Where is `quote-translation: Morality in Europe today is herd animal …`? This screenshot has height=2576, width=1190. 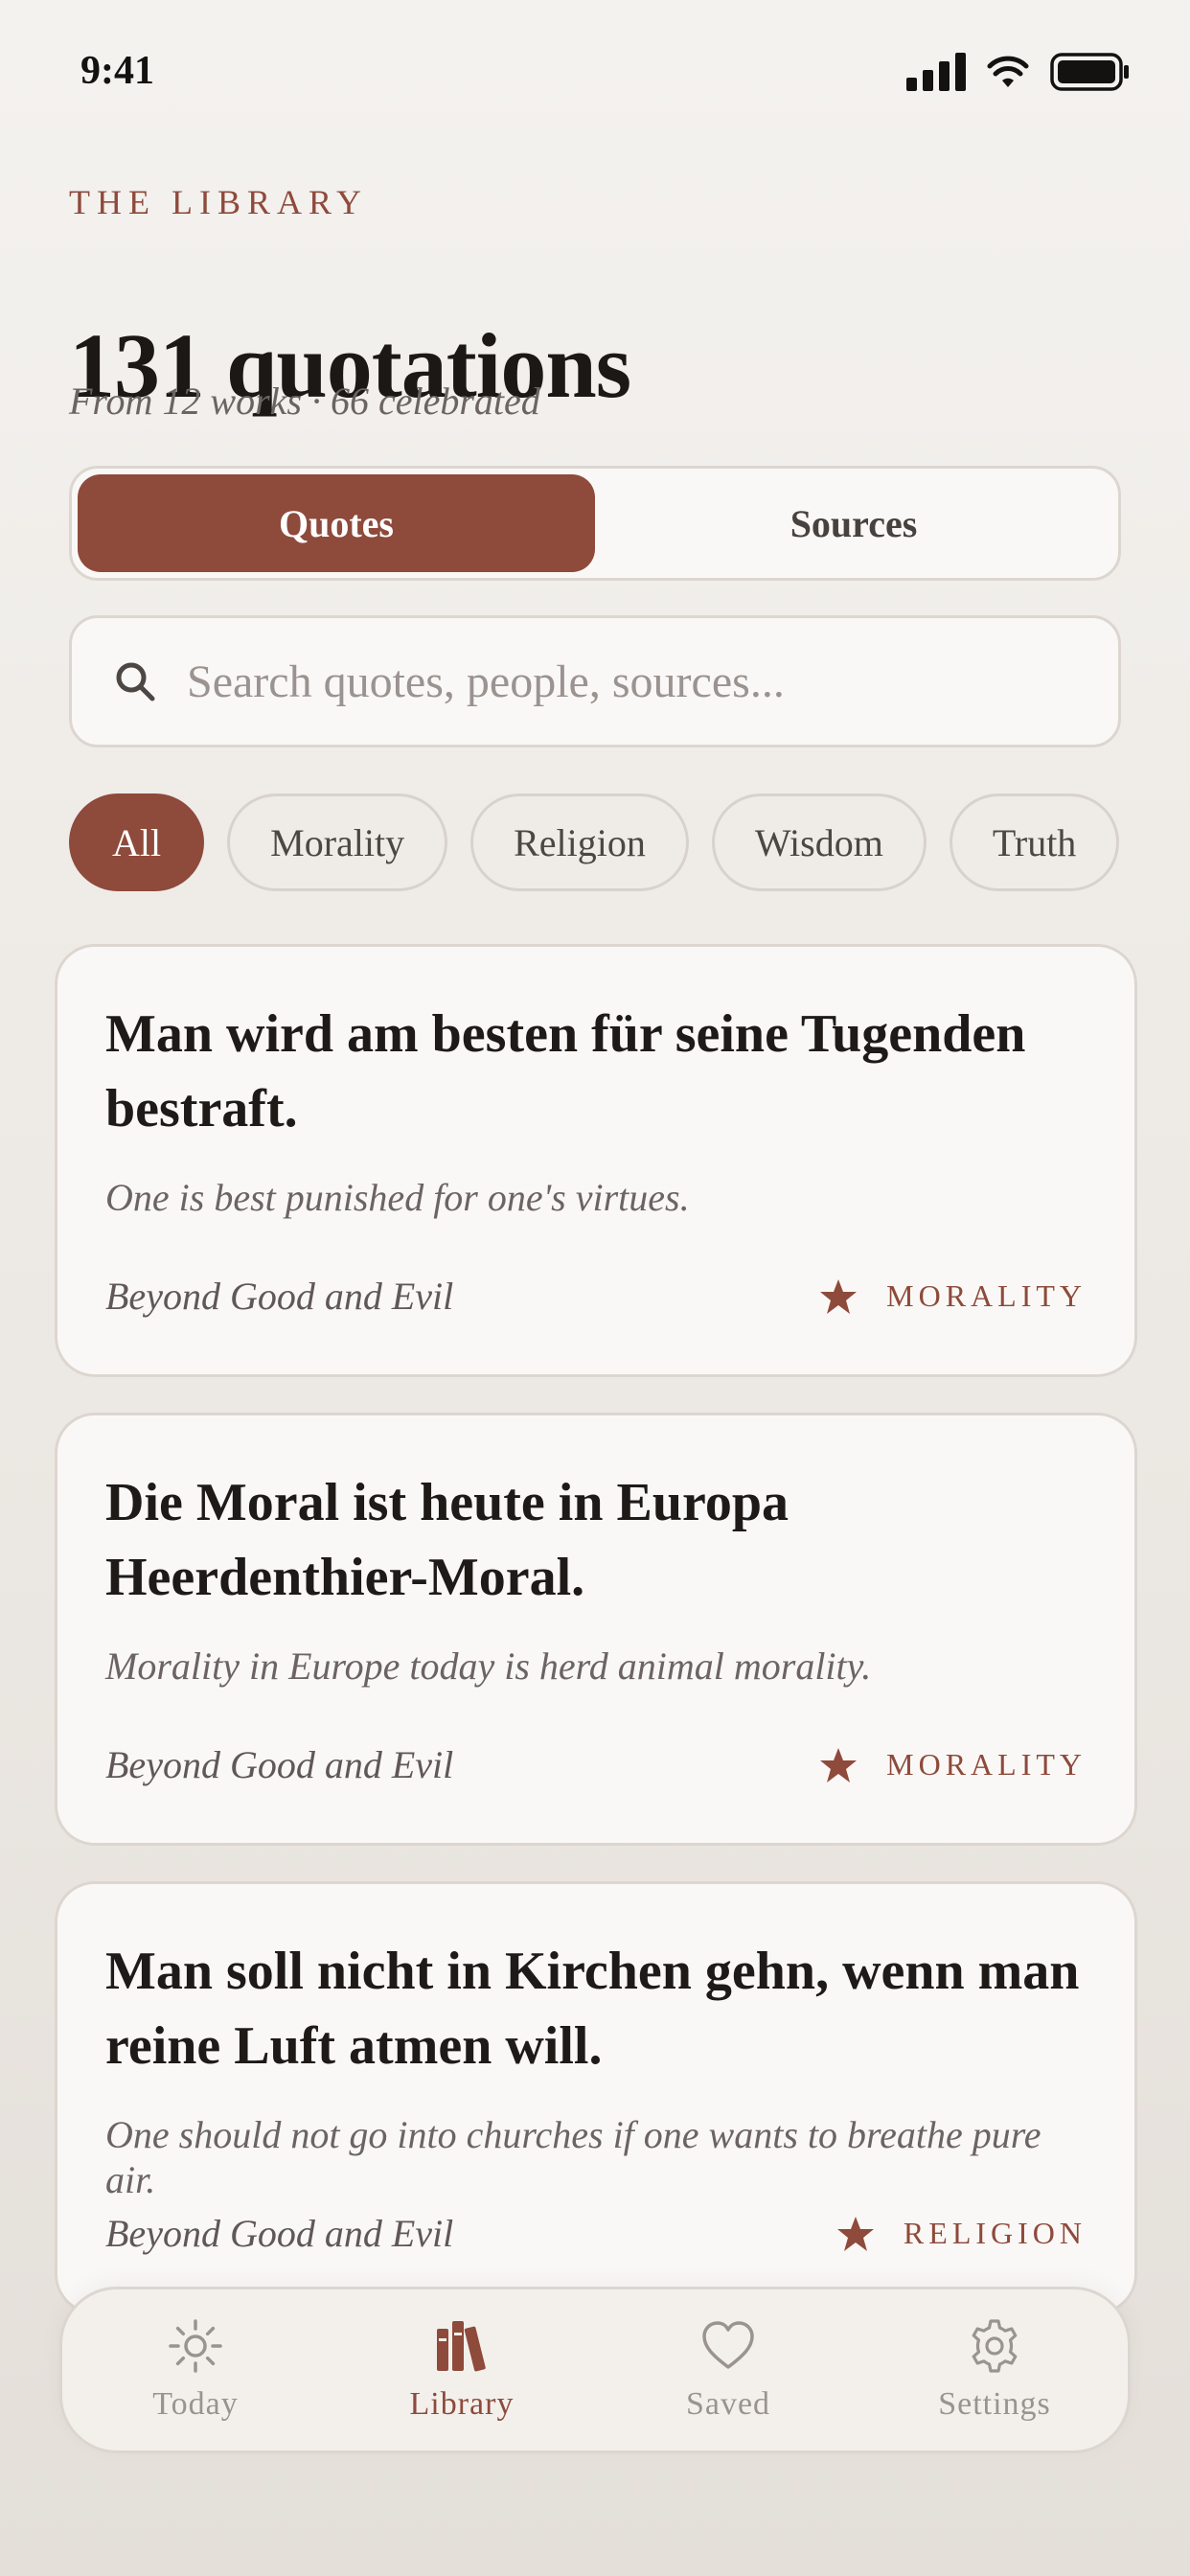
quote-translation: Morality in Europe today is herd animal … is located at coordinates (489, 1666).